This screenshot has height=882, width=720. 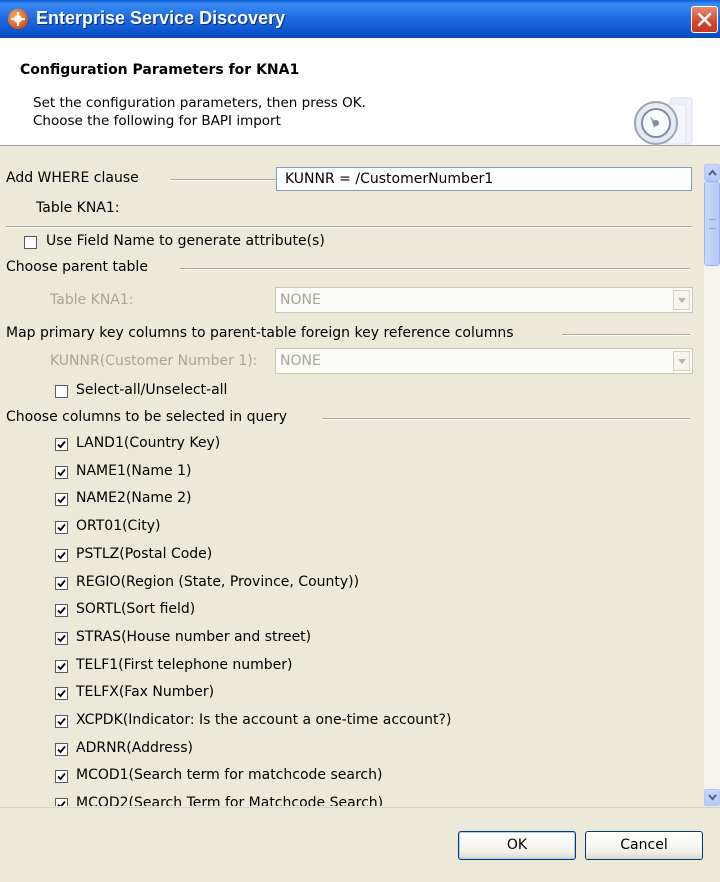 I want to click on close-button, so click(x=704, y=19).